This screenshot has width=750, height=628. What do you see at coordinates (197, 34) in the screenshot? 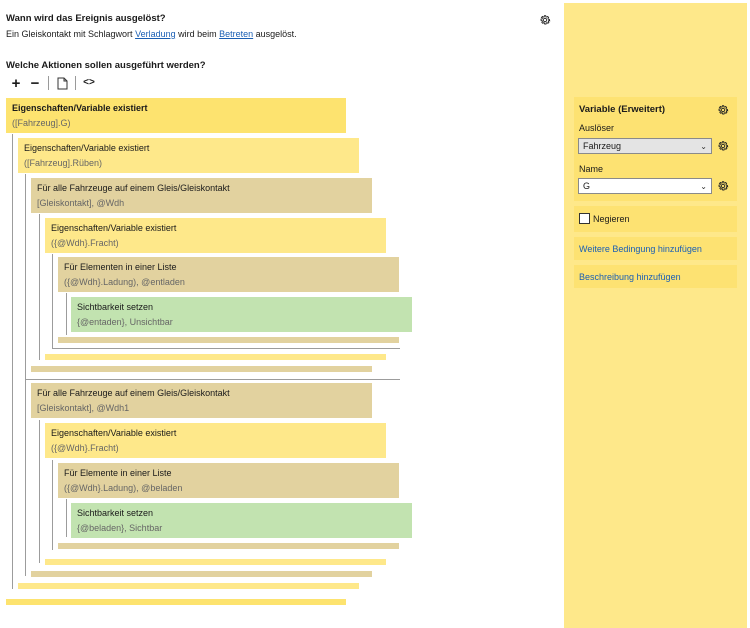
I see `trigger-text-mid: wird beim` at bounding box center [197, 34].